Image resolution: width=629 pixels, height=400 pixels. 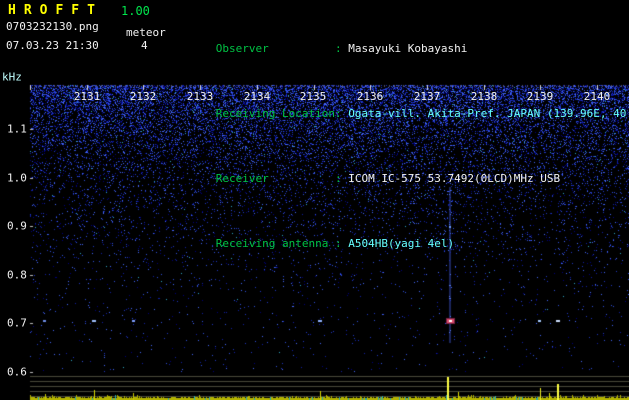 What do you see at coordinates (242, 48) in the screenshot?
I see `info-label: Observer` at bounding box center [242, 48].